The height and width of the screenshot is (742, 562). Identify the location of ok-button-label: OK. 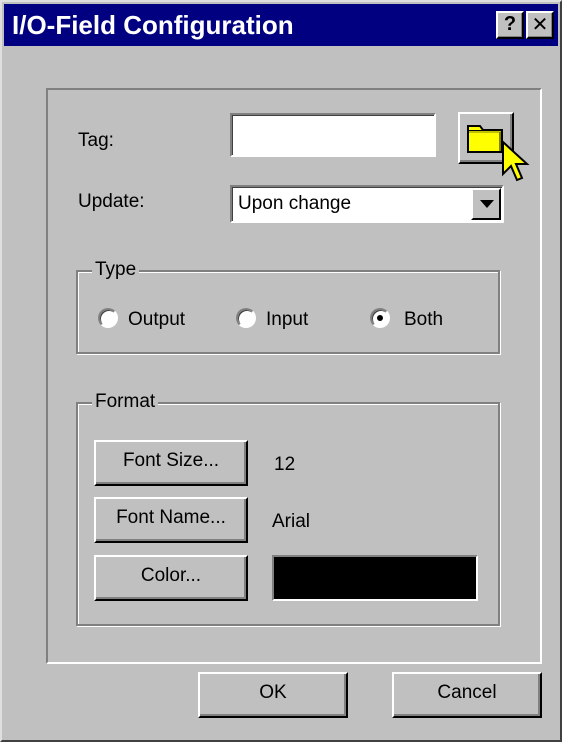
(273, 692).